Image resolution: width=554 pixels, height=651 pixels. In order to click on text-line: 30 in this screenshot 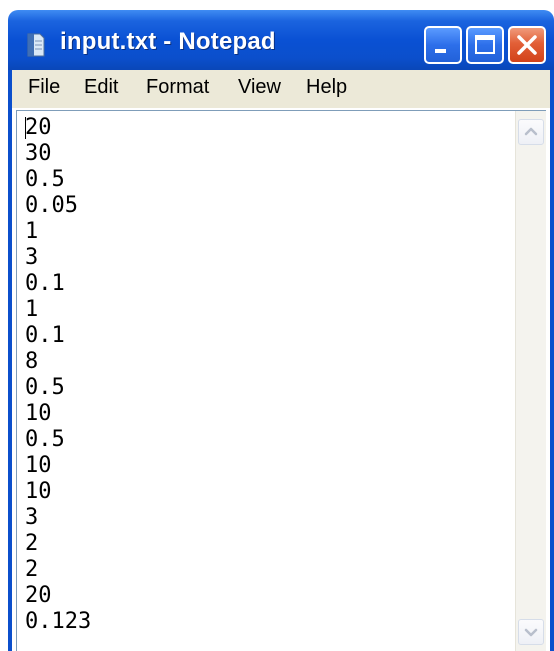, I will do `click(275, 154)`.